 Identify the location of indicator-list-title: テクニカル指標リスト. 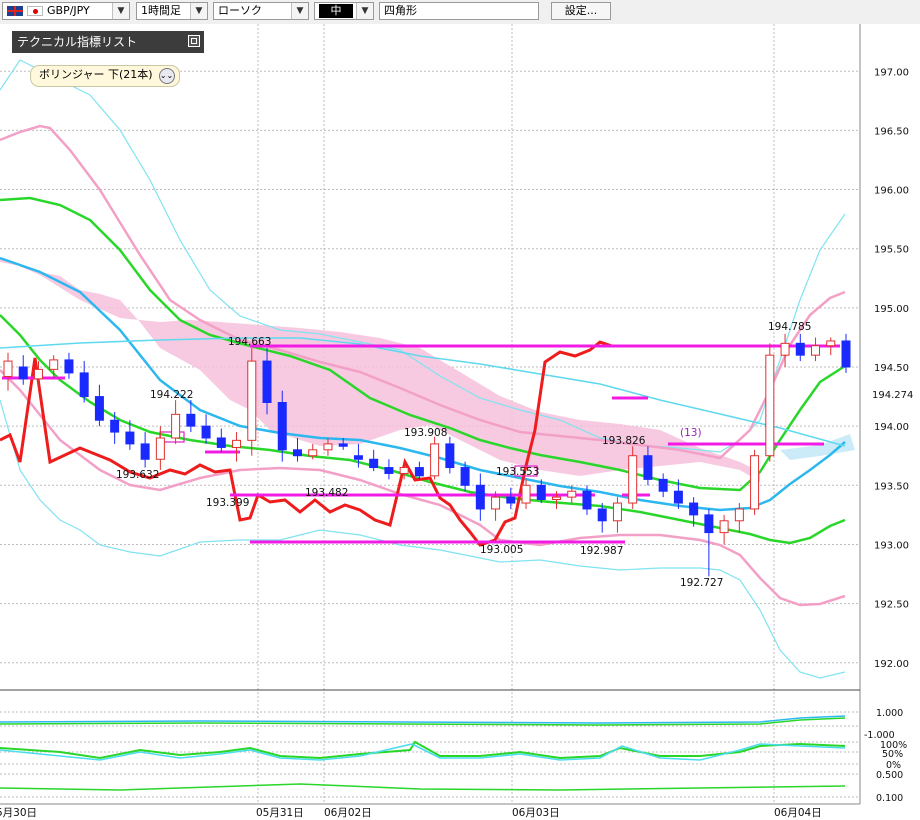
(77, 42).